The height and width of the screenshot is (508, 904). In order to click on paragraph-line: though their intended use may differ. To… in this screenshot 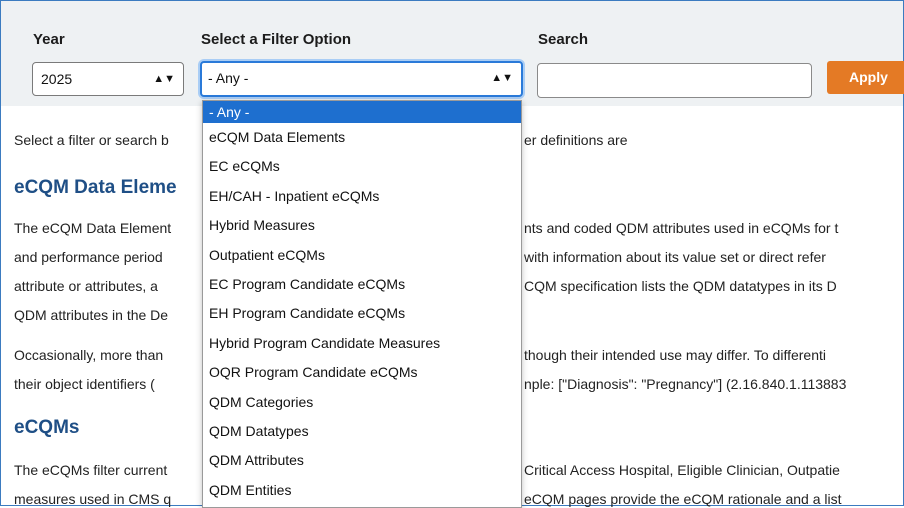, I will do `click(675, 355)`.